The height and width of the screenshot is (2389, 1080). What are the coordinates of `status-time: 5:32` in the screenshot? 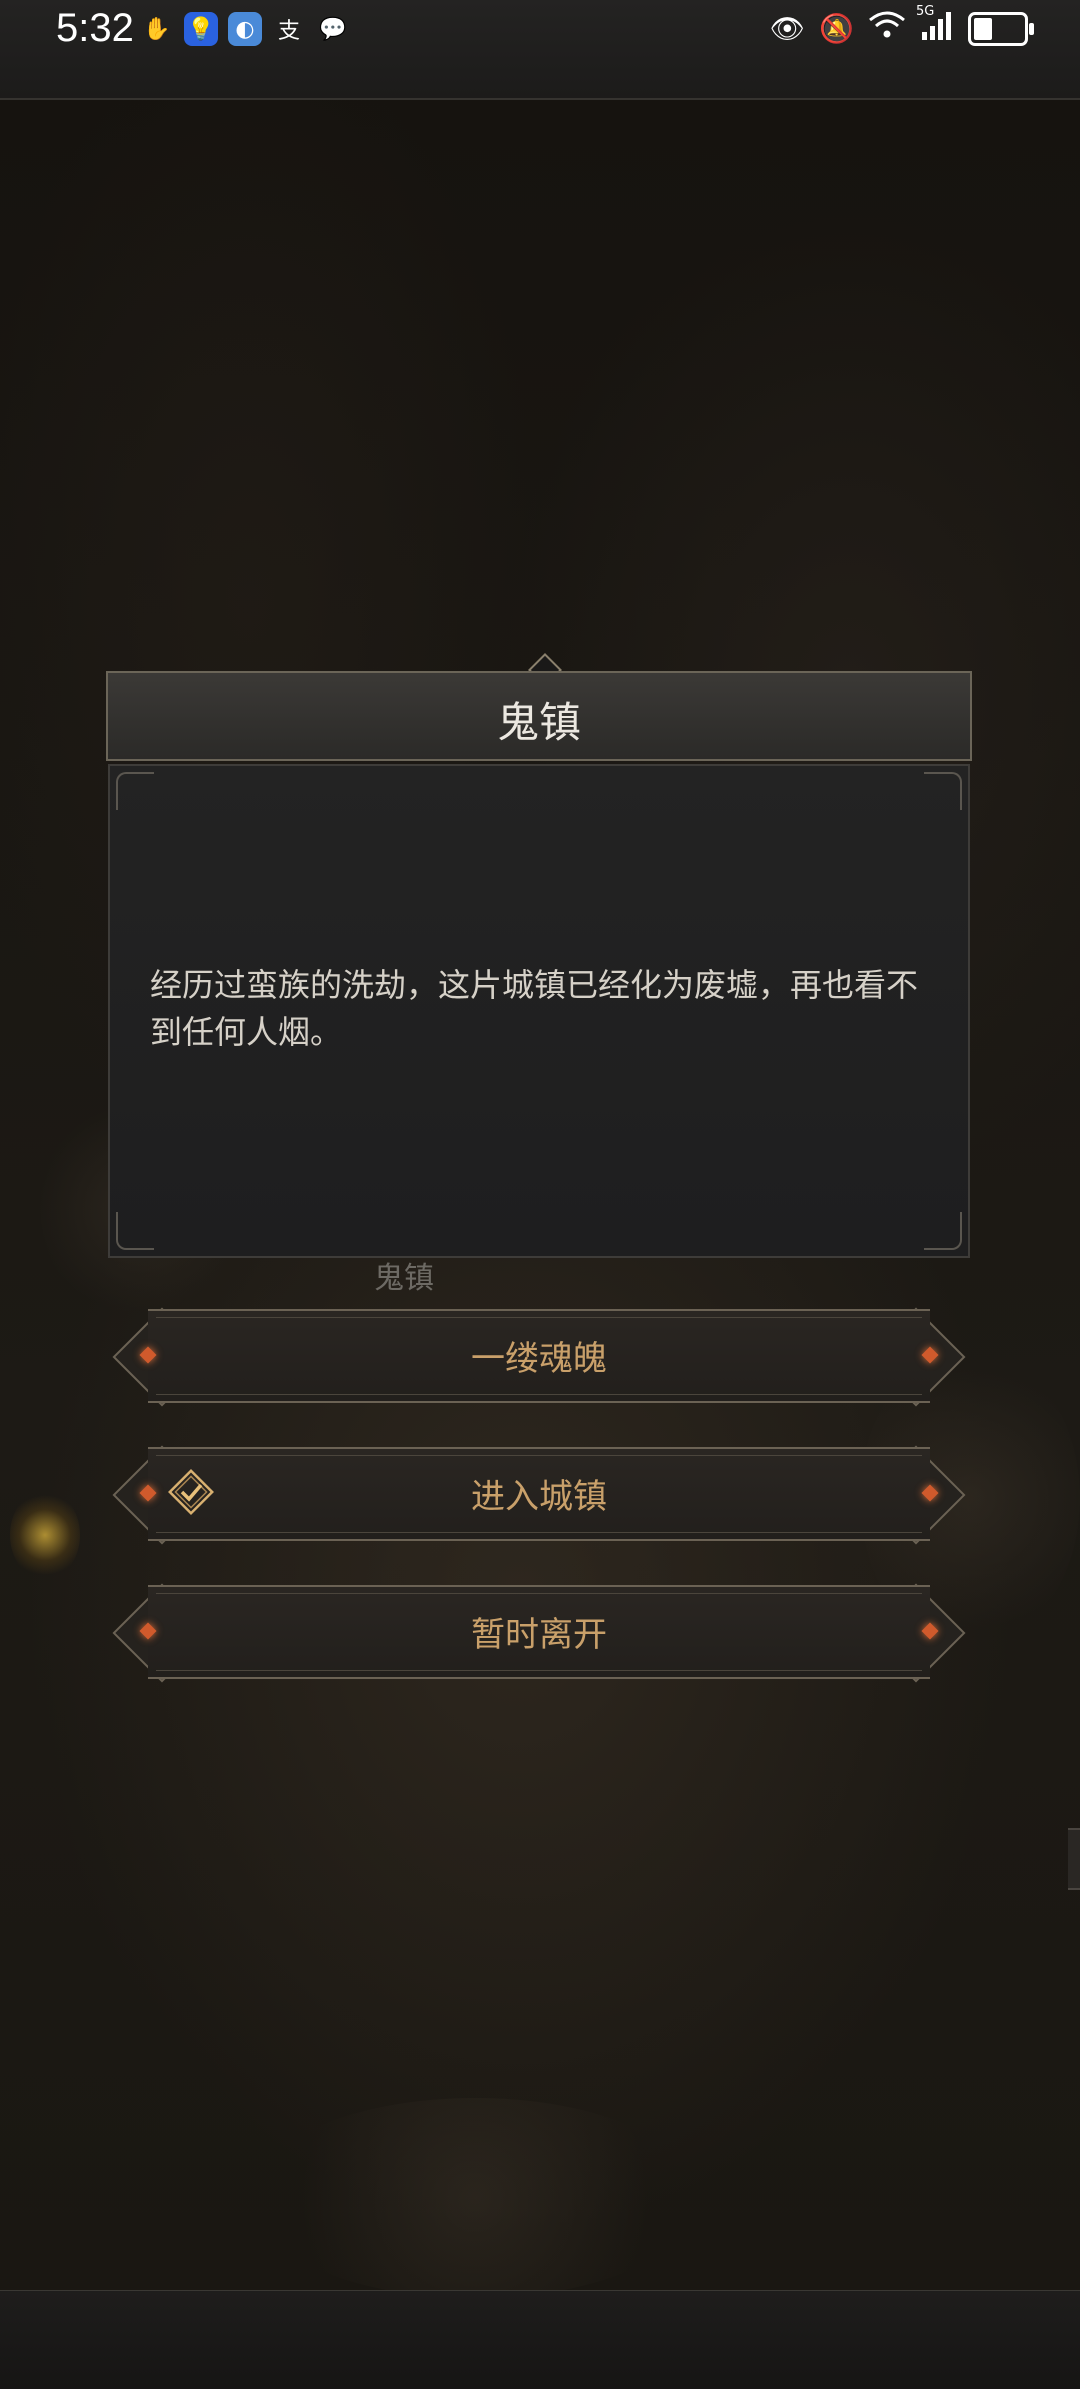 It's located at (95, 28).